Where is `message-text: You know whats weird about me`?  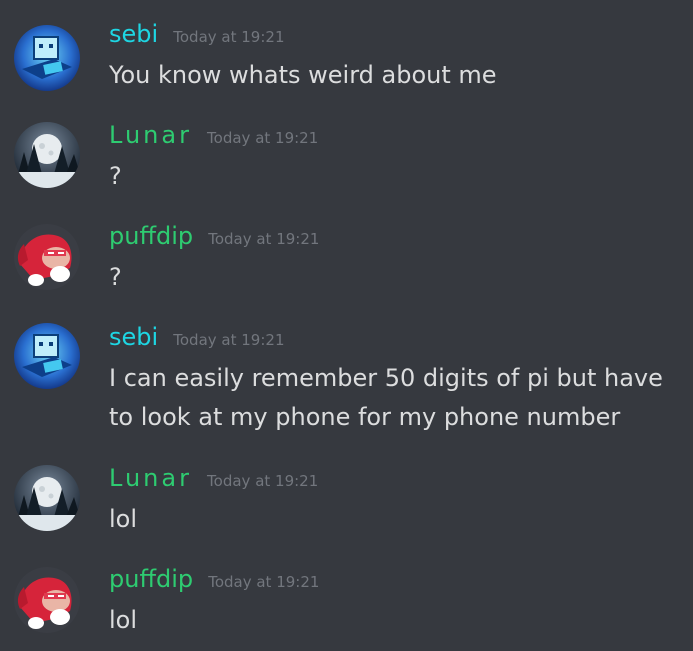 message-text: You know whats weird about me is located at coordinates (303, 75).